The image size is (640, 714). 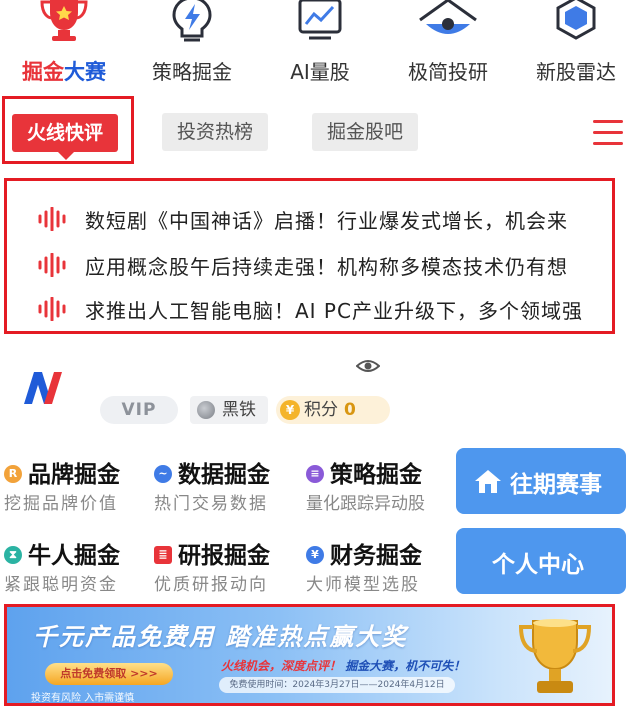 What do you see at coordinates (139, 410) in the screenshot?
I see `vip-badge: VIP` at bounding box center [139, 410].